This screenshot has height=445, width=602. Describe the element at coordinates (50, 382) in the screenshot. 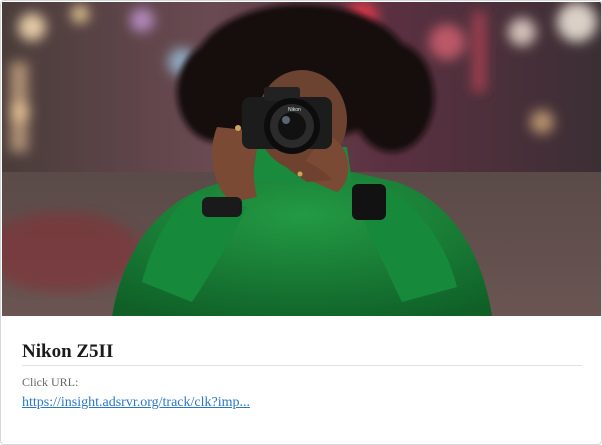

I see `click-url-label: Click URL:` at that location.